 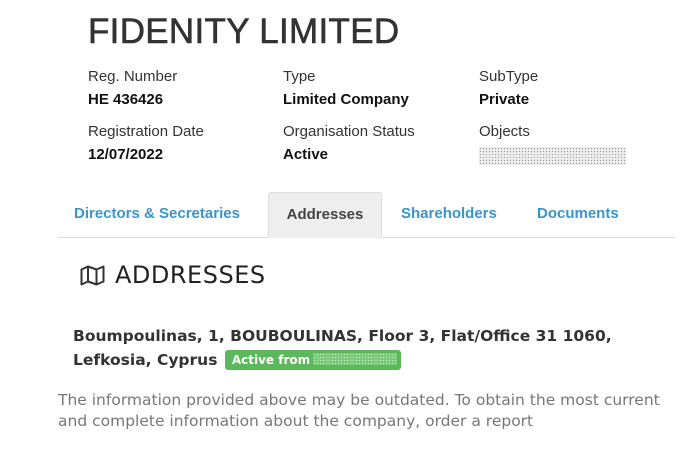 What do you see at coordinates (126, 154) in the screenshot?
I see `registration-date-value: 12/07/2022` at bounding box center [126, 154].